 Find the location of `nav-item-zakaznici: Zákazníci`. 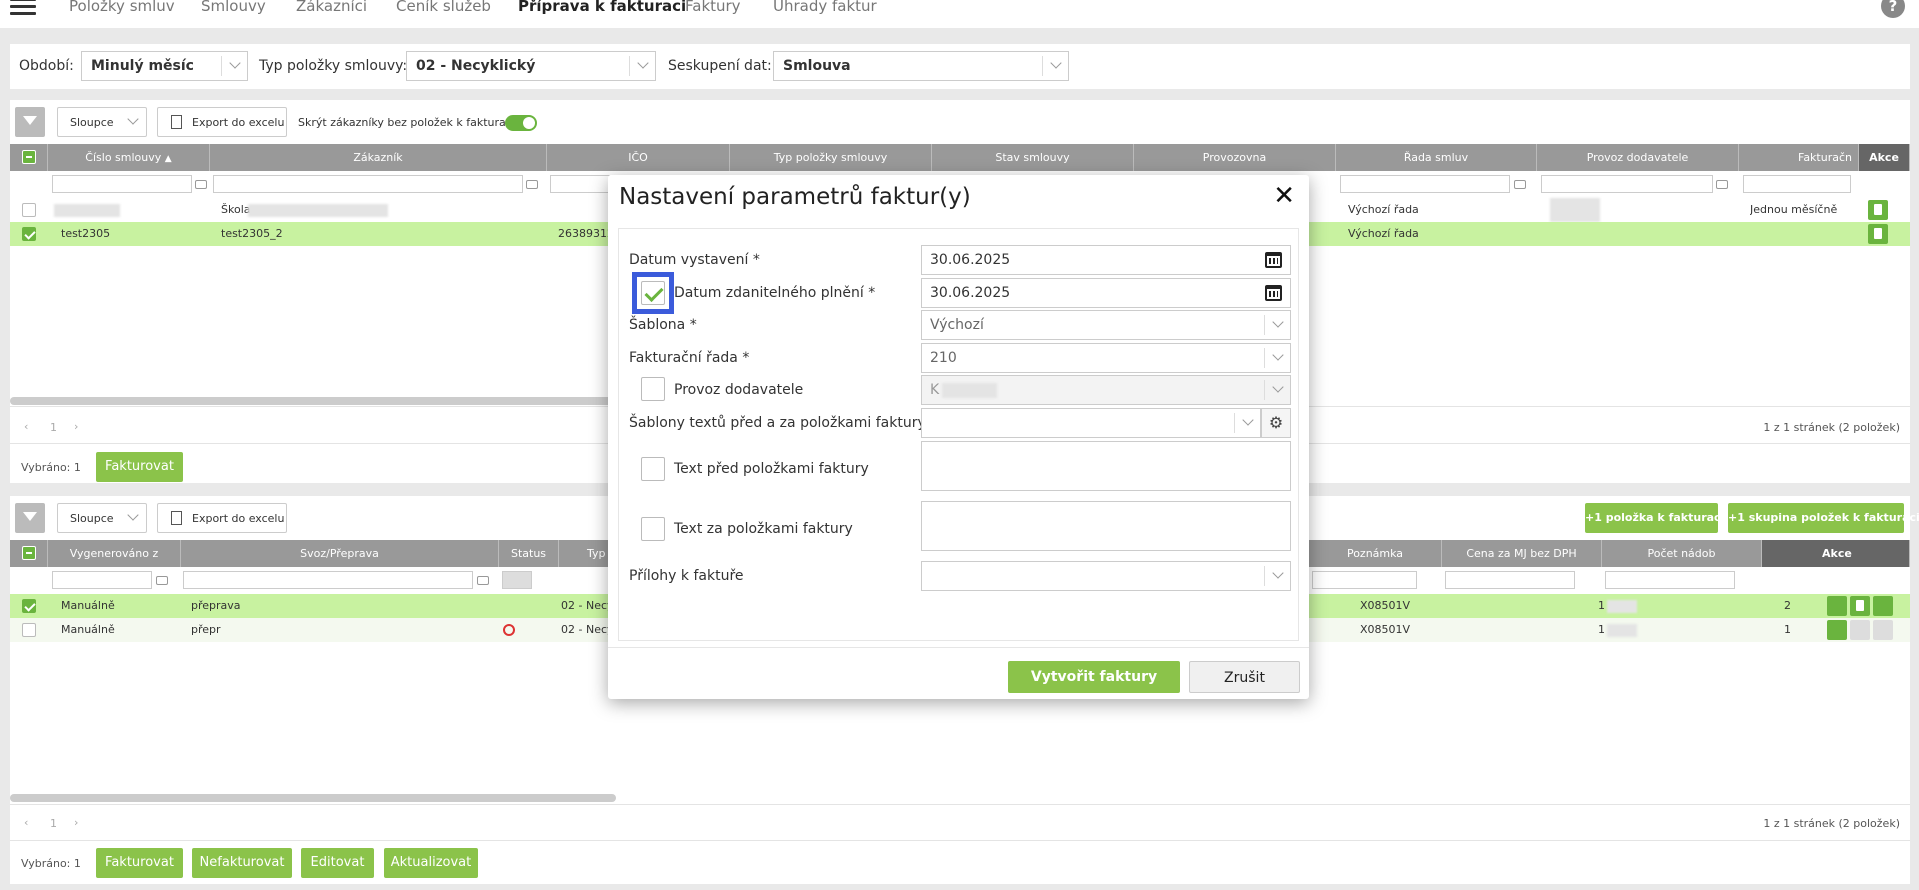

nav-item-zakaznici: Zákazníci is located at coordinates (331, 7).